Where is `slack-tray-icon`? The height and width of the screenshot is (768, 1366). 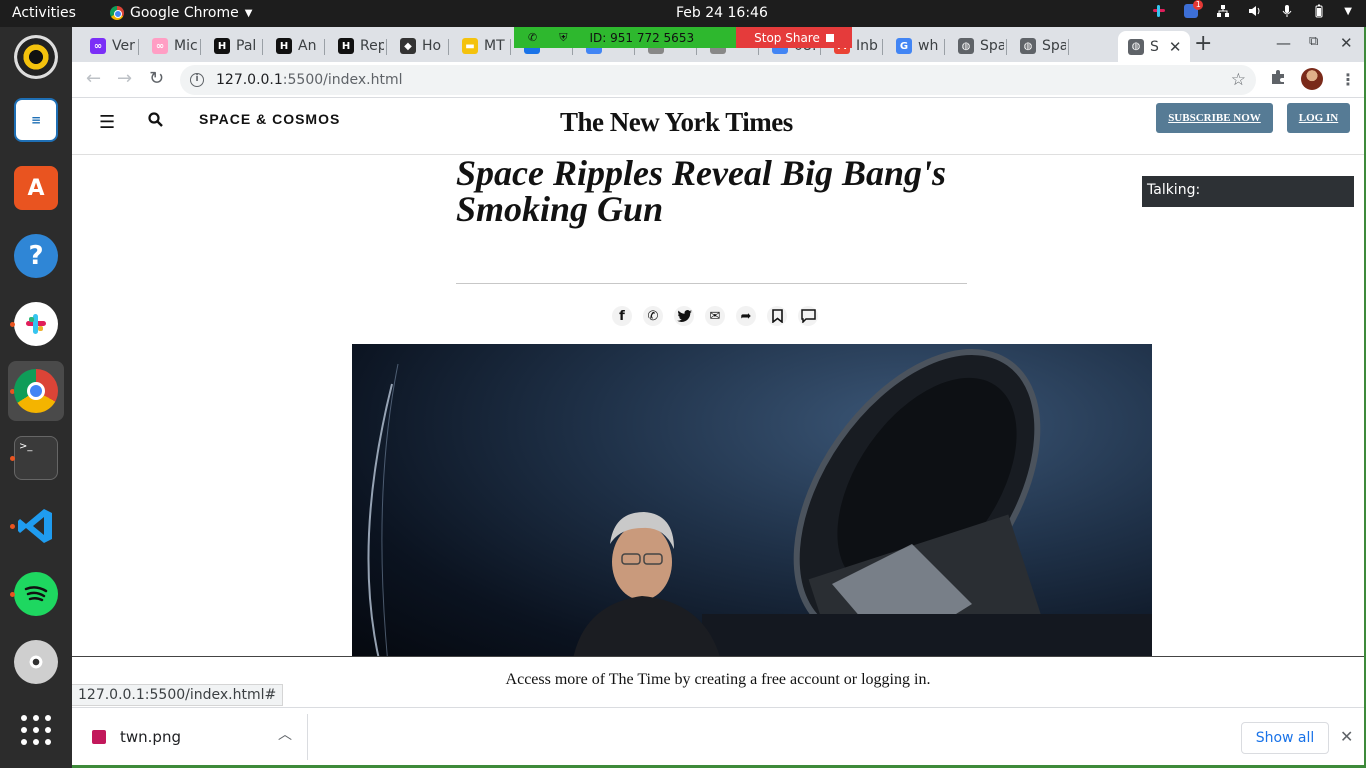
slack-tray-icon is located at coordinates (1159, 11).